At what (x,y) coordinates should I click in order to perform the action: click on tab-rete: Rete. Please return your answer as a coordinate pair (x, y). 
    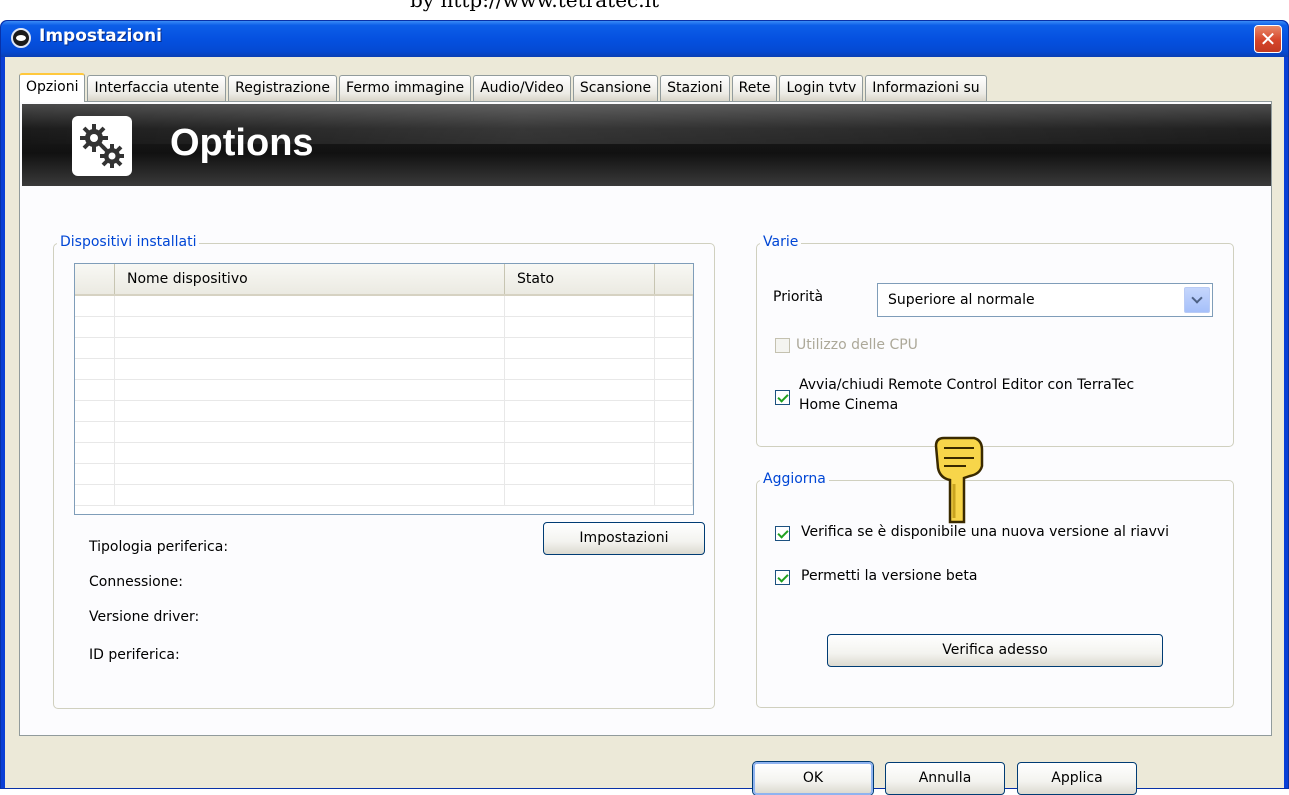
    Looking at the image, I should click on (754, 88).